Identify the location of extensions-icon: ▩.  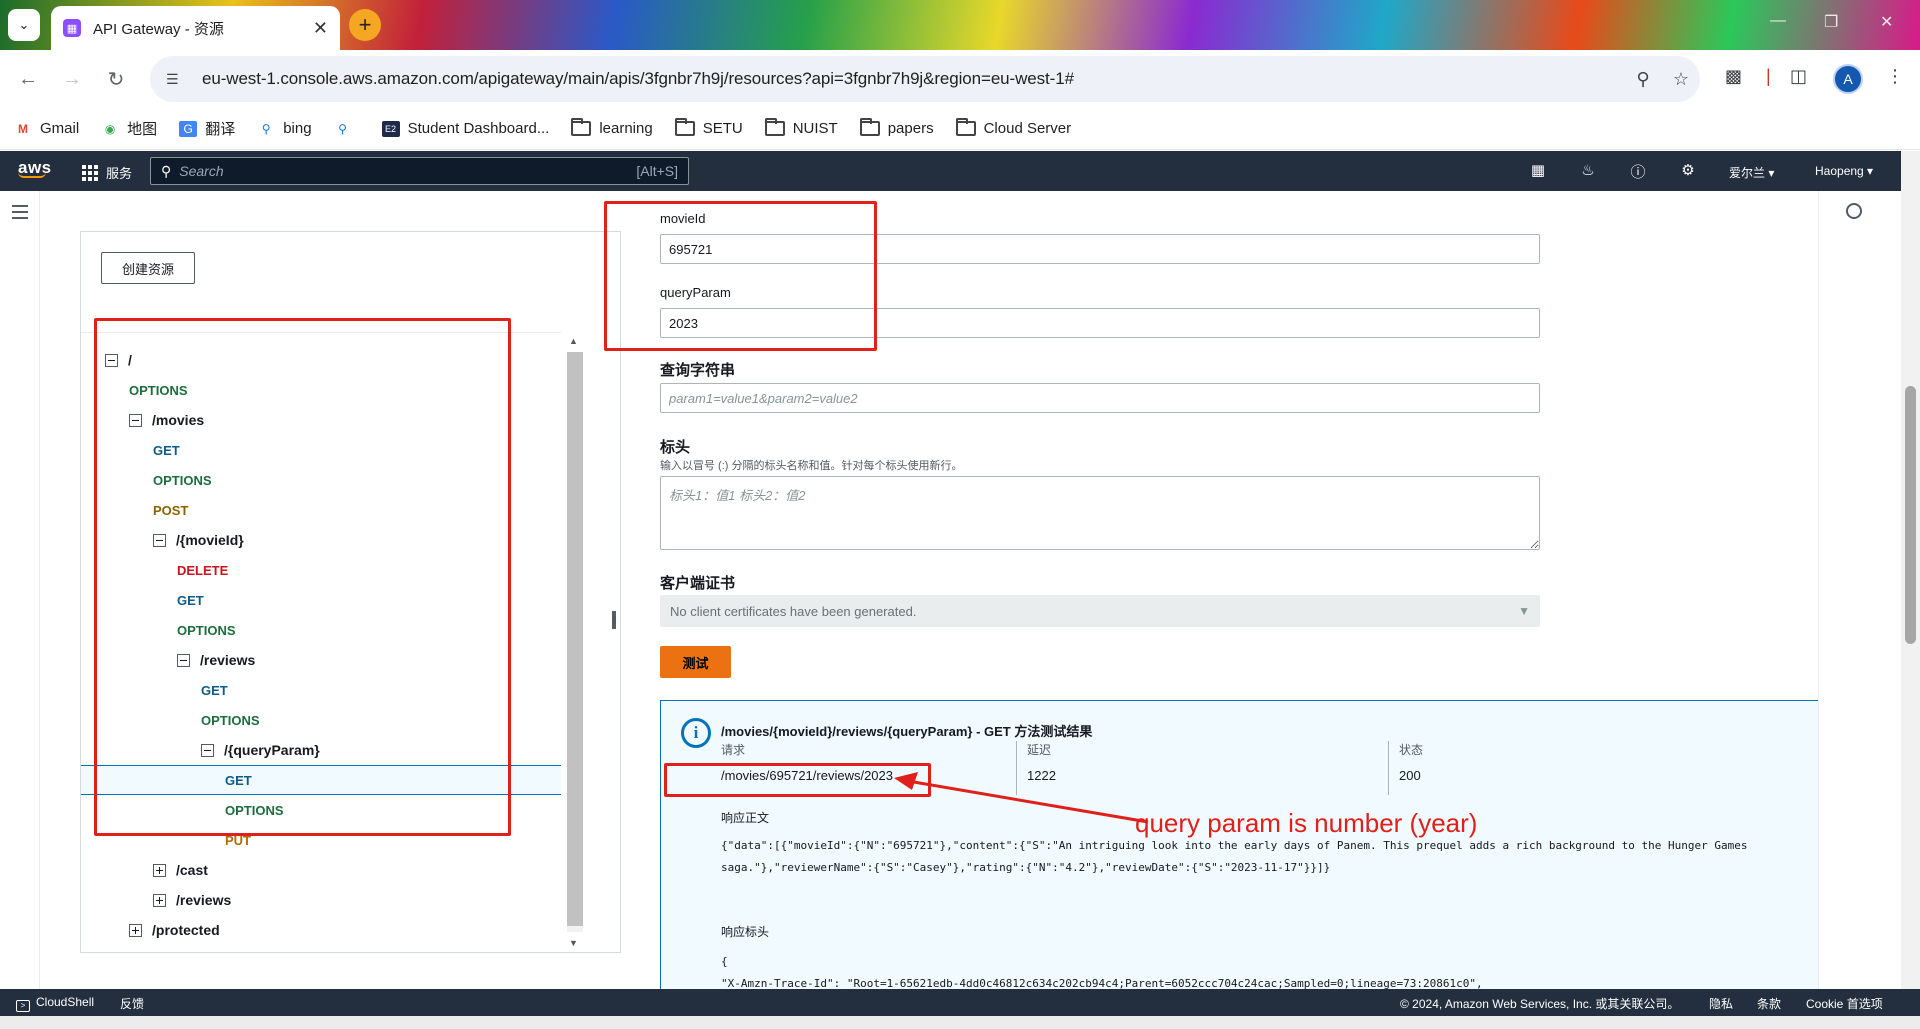
(1733, 76).